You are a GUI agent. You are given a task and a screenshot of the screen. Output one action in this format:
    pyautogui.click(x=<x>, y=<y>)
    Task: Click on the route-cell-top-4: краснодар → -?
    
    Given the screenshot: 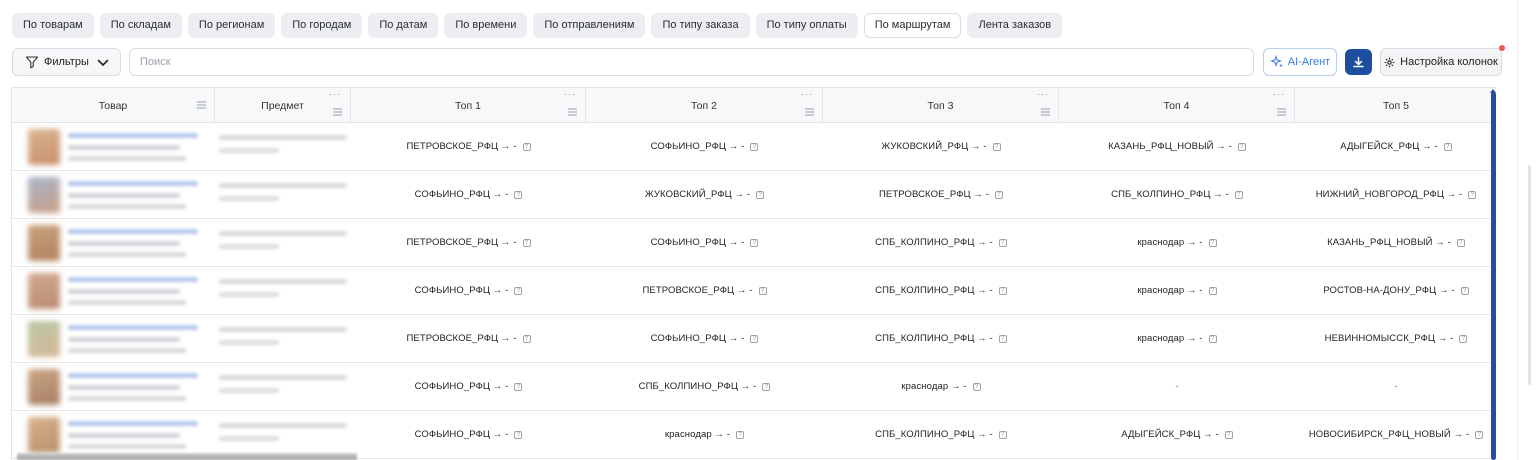 What is the action you would take?
    pyautogui.click(x=1177, y=290)
    